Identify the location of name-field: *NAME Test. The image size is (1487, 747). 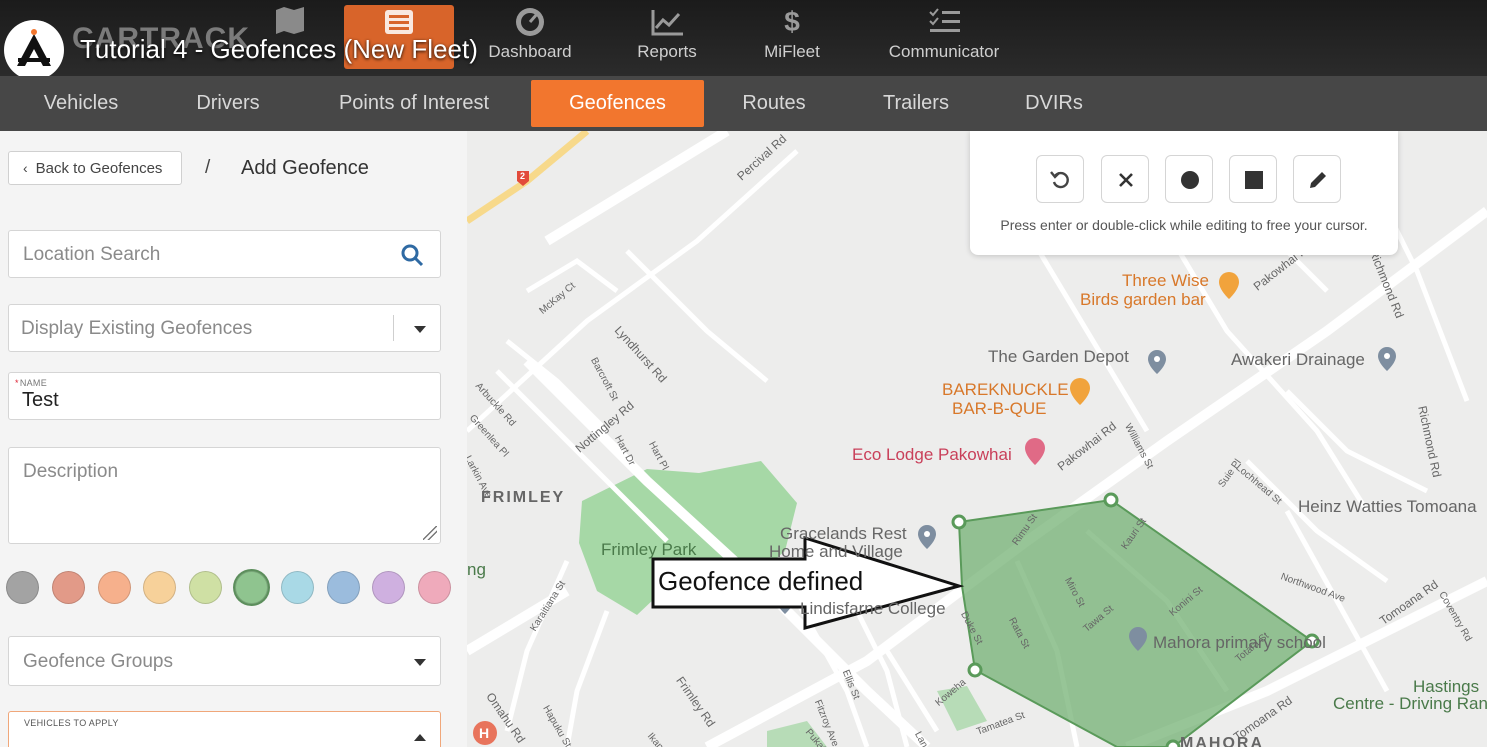
(224, 396).